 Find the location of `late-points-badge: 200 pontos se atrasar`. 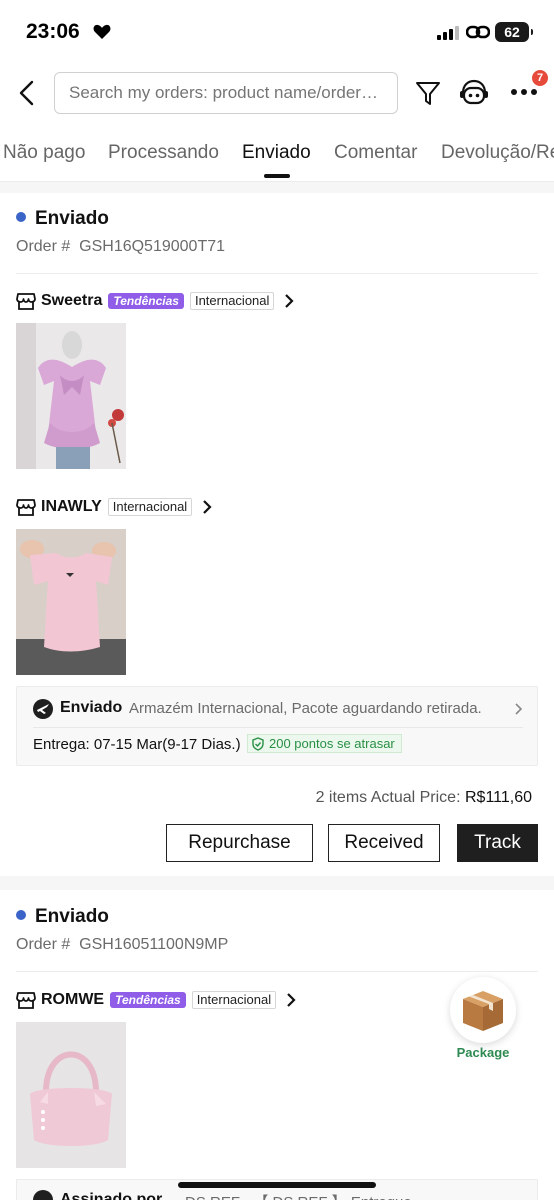

late-points-badge: 200 pontos se atrasar is located at coordinates (324, 743).